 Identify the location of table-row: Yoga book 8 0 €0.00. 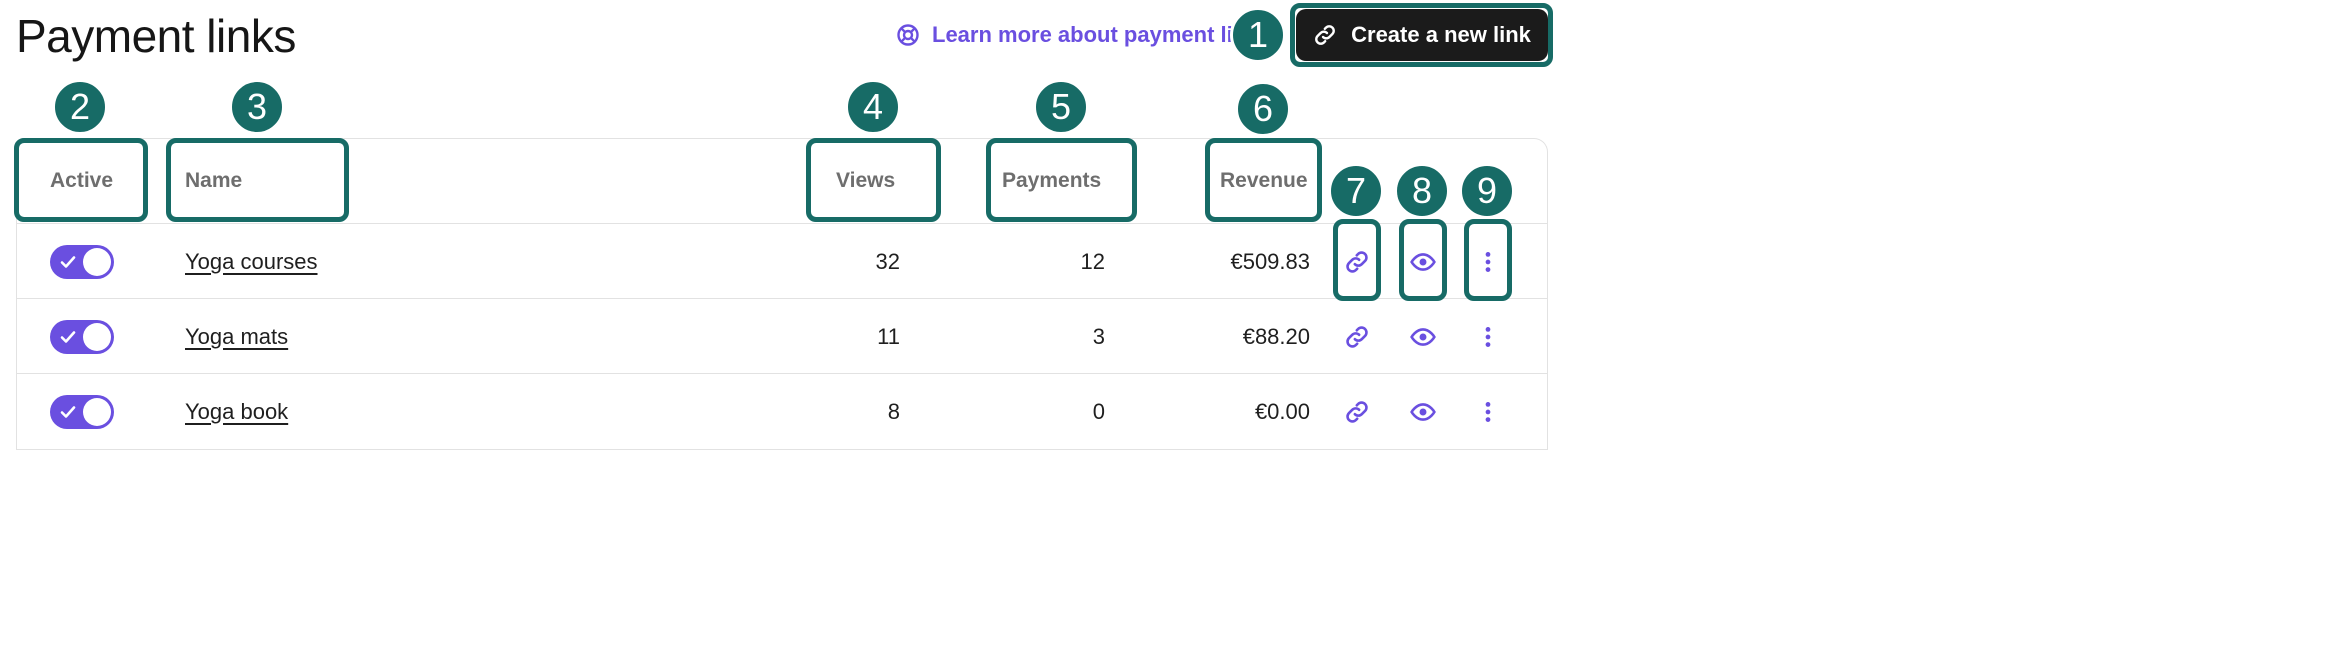
(782, 411).